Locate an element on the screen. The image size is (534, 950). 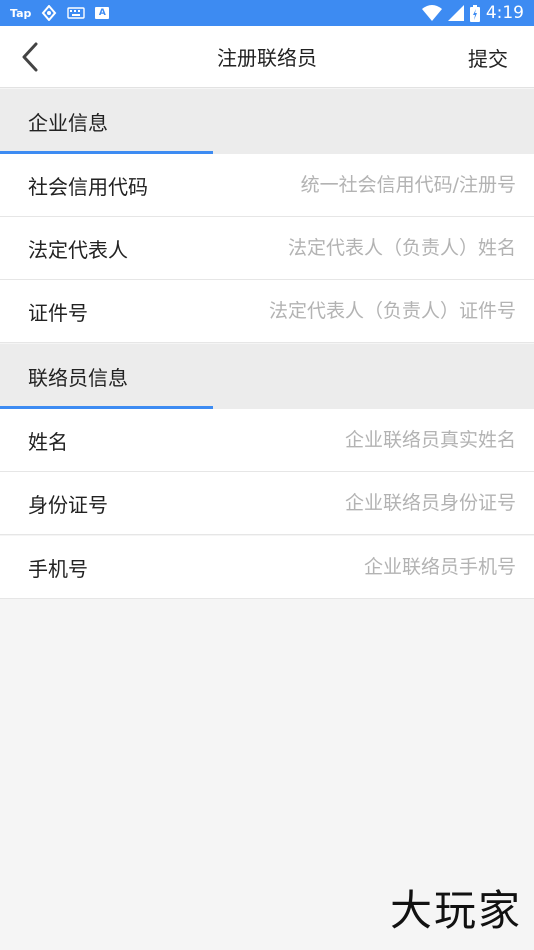
field-row-contact-id: 身份证号 is located at coordinates (267, 503).